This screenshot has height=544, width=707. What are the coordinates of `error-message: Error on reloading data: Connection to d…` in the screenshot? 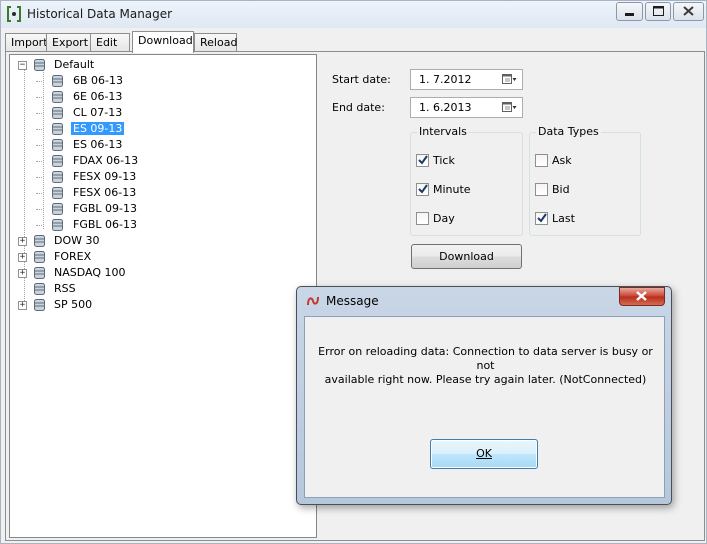 It's located at (485, 366).